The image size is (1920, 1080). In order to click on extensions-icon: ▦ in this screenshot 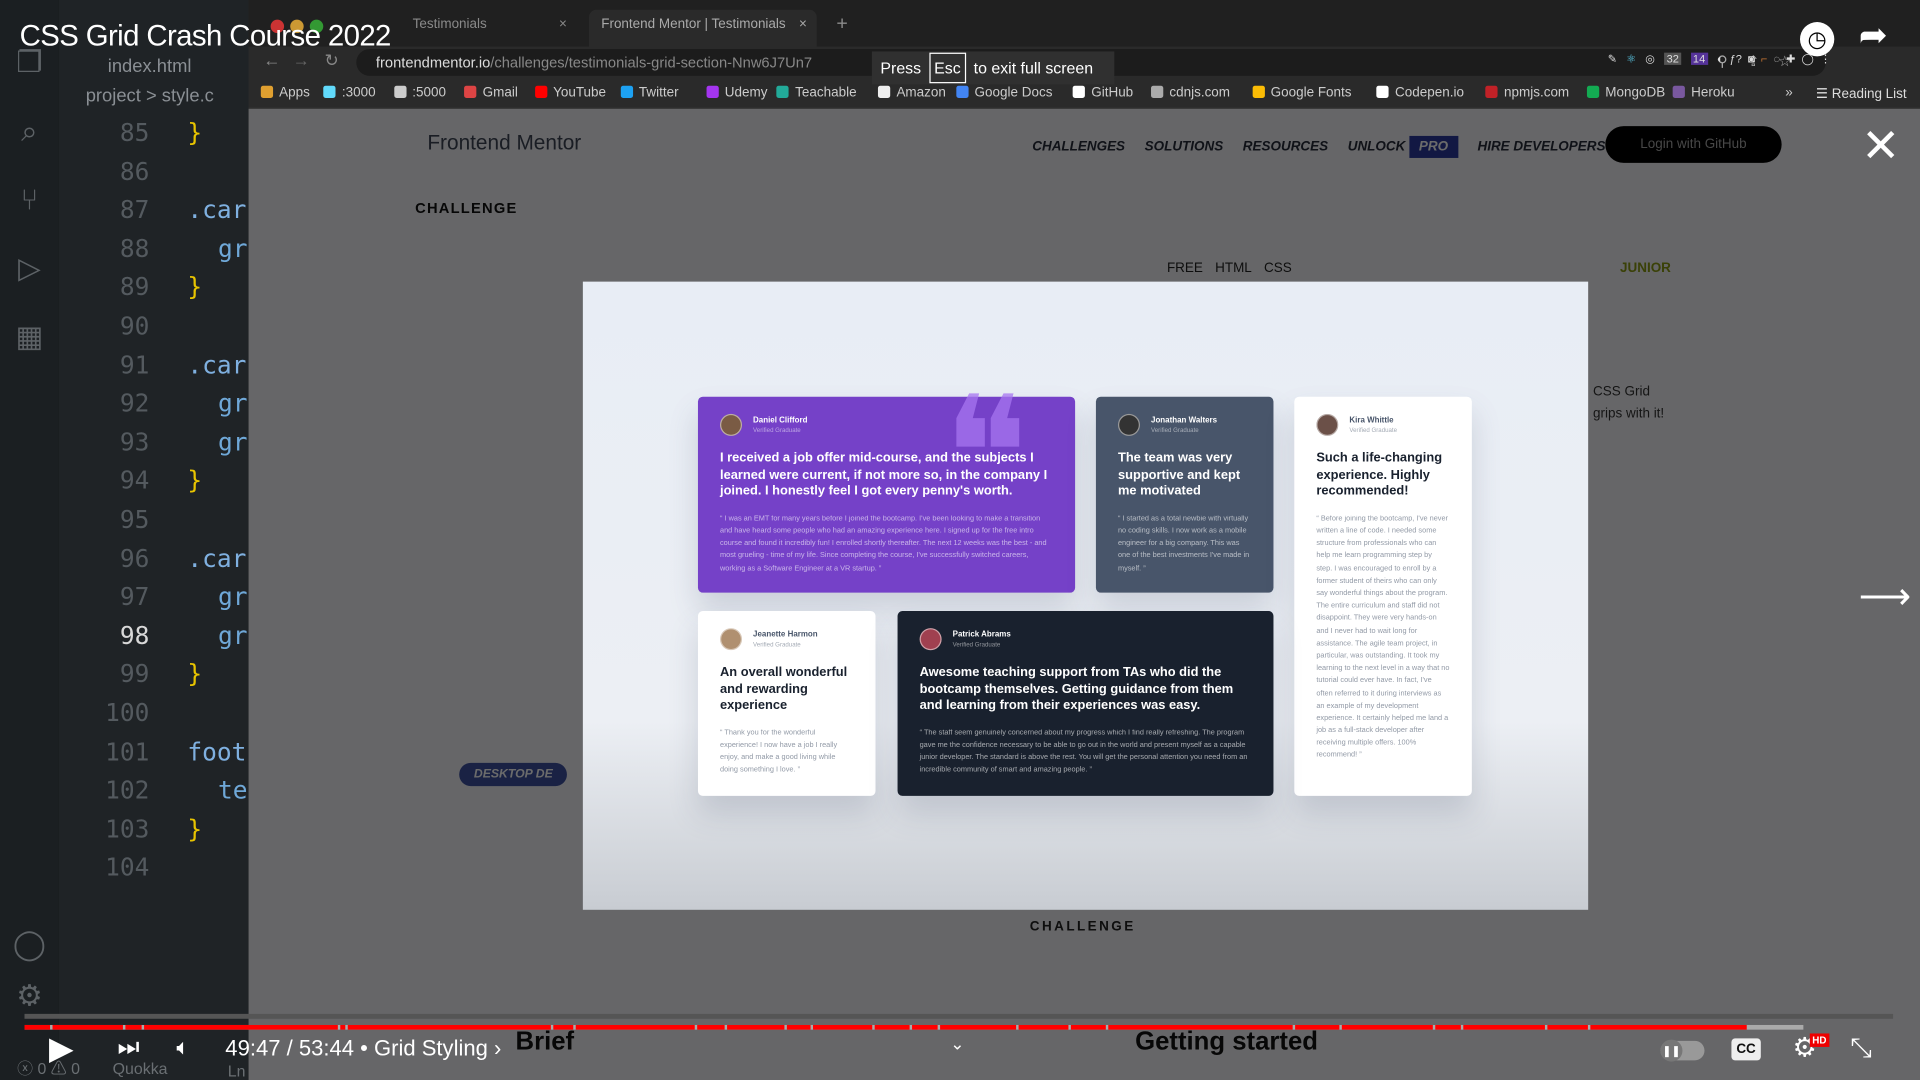, I will do `click(29, 338)`.